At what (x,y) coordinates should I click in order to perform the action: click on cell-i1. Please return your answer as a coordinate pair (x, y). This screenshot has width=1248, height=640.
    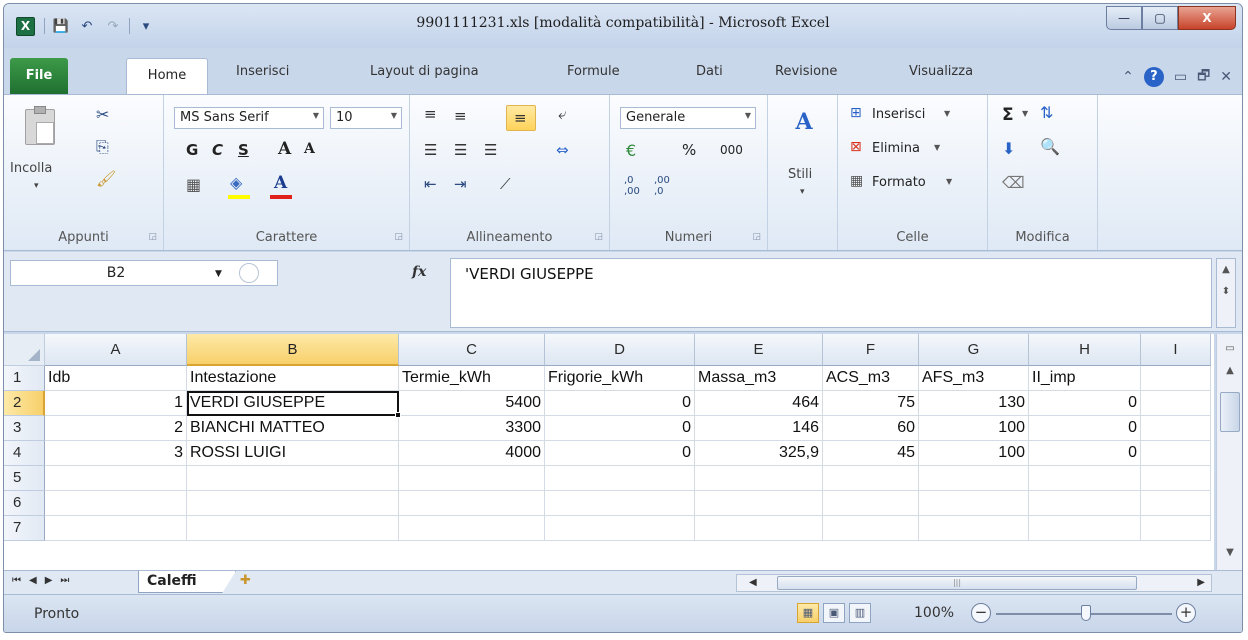
    Looking at the image, I should click on (1176, 378).